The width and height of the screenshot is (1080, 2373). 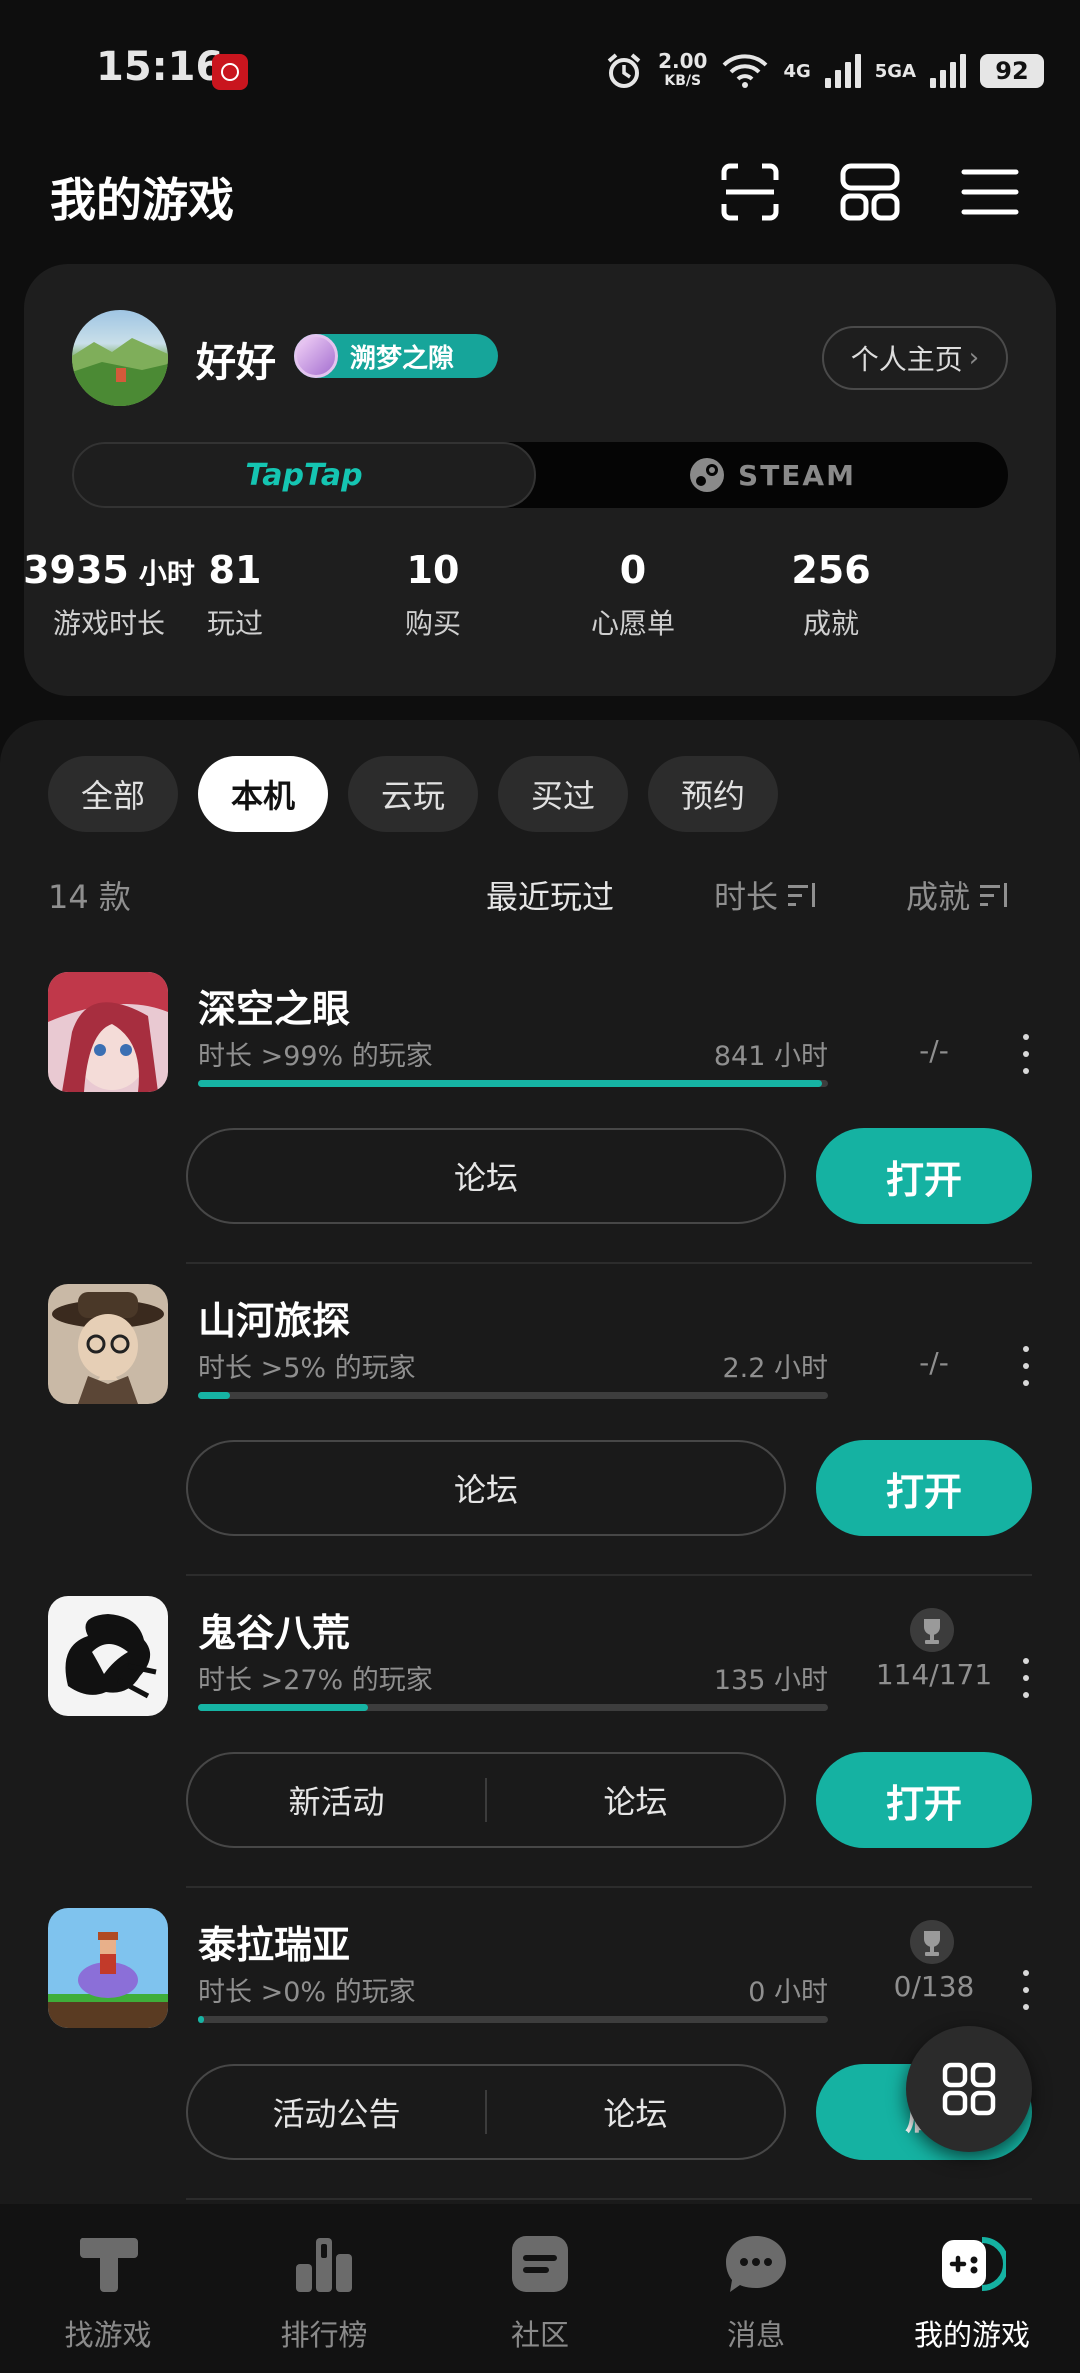 I want to click on badge: 溯梦之隙, so click(x=396, y=356).